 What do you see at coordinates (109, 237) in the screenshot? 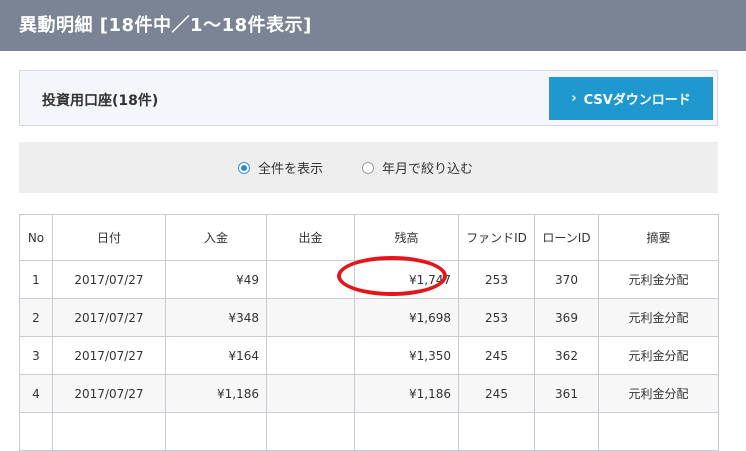
I see `col-header-date: 日付` at bounding box center [109, 237].